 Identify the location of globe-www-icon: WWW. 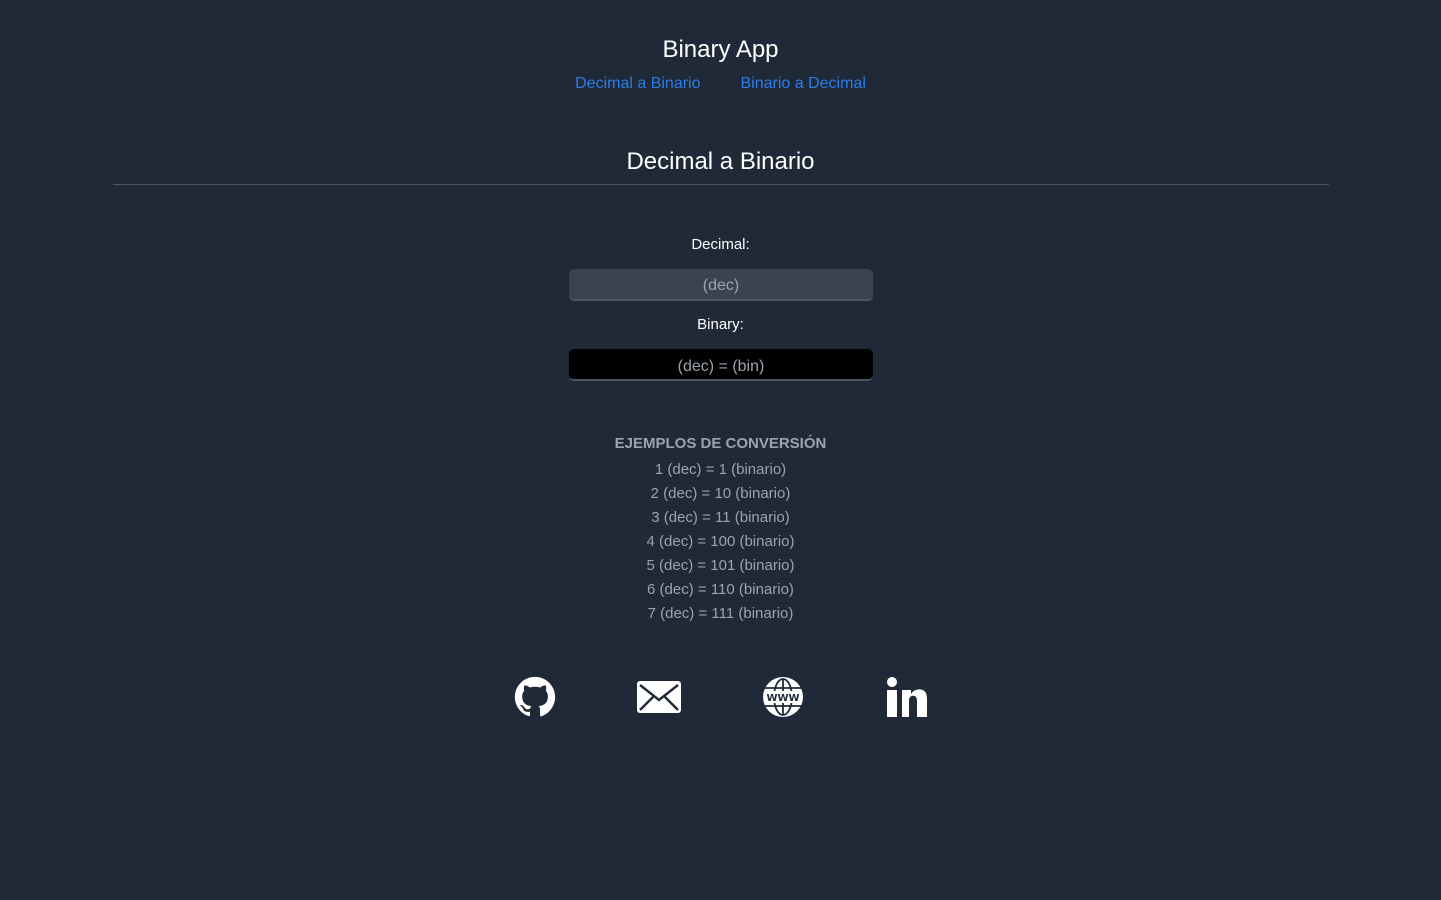
(782, 697).